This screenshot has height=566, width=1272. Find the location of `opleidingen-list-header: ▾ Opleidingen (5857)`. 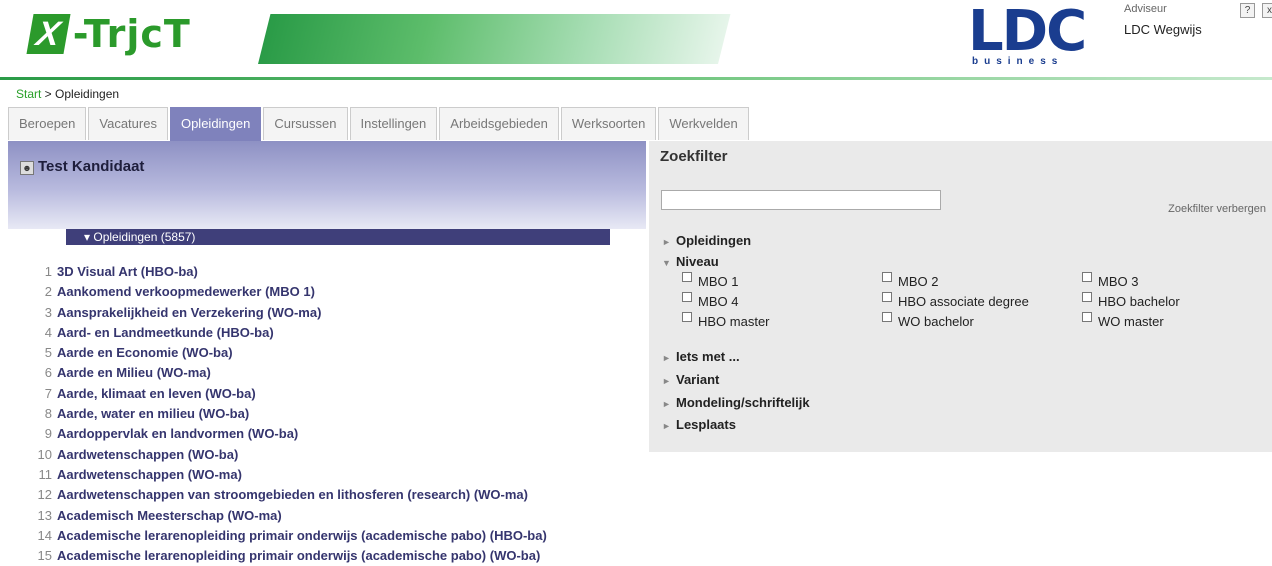

opleidingen-list-header: ▾ Opleidingen (5857) is located at coordinates (338, 237).